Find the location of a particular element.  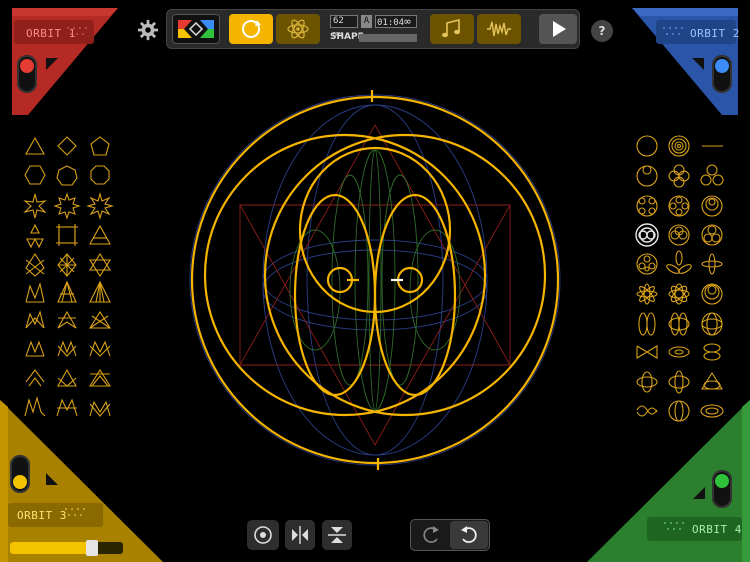

palette-icon is located at coordinates (196, 29).